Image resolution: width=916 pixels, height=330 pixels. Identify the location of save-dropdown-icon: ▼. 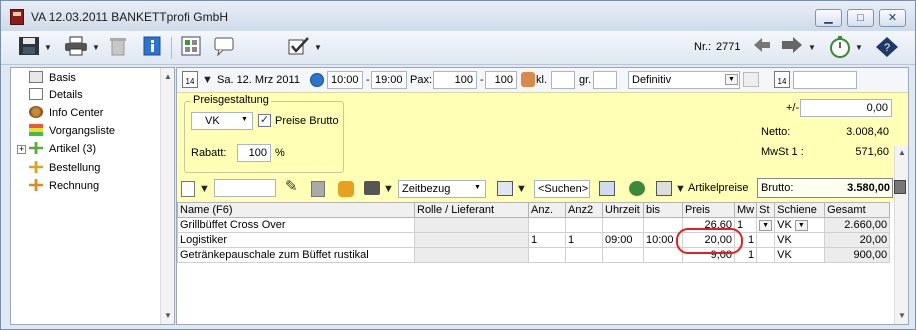
(48, 48).